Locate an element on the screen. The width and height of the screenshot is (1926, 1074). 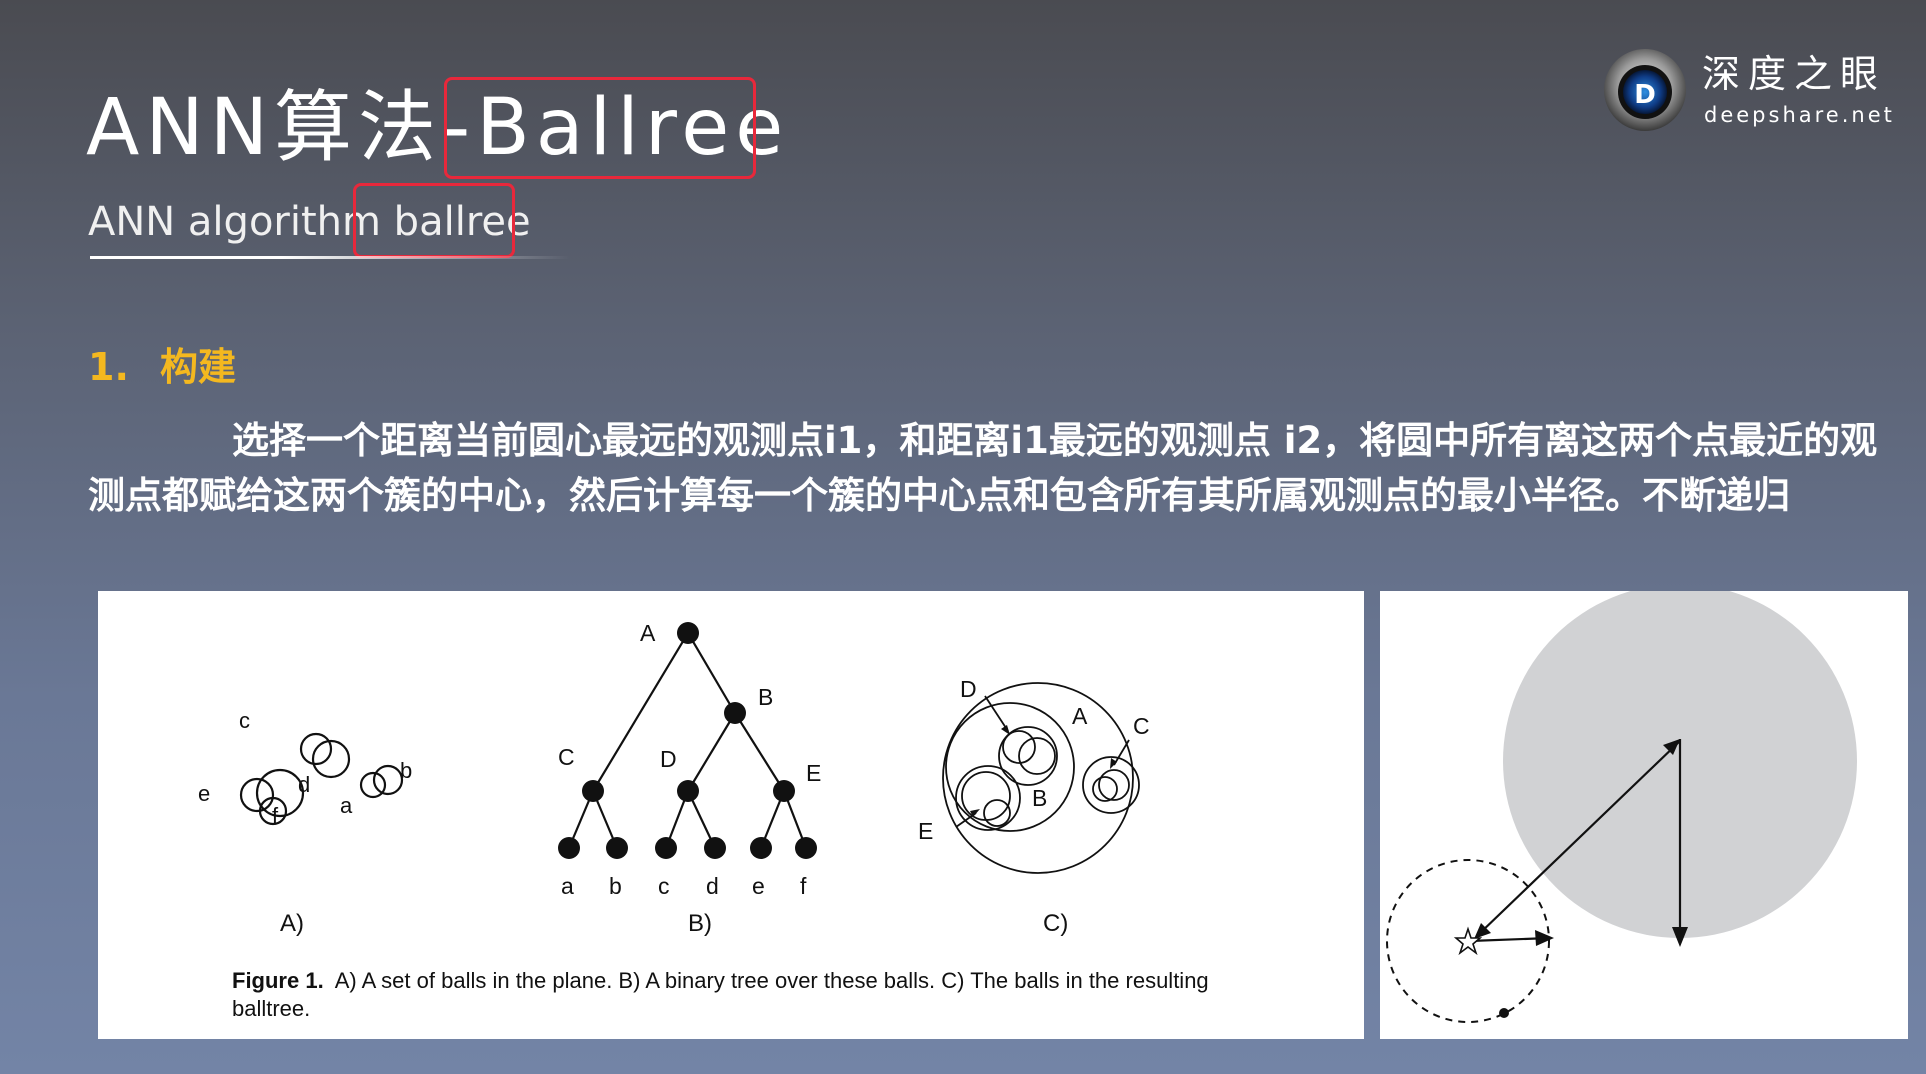
label-a-a: a is located at coordinates (346, 805).